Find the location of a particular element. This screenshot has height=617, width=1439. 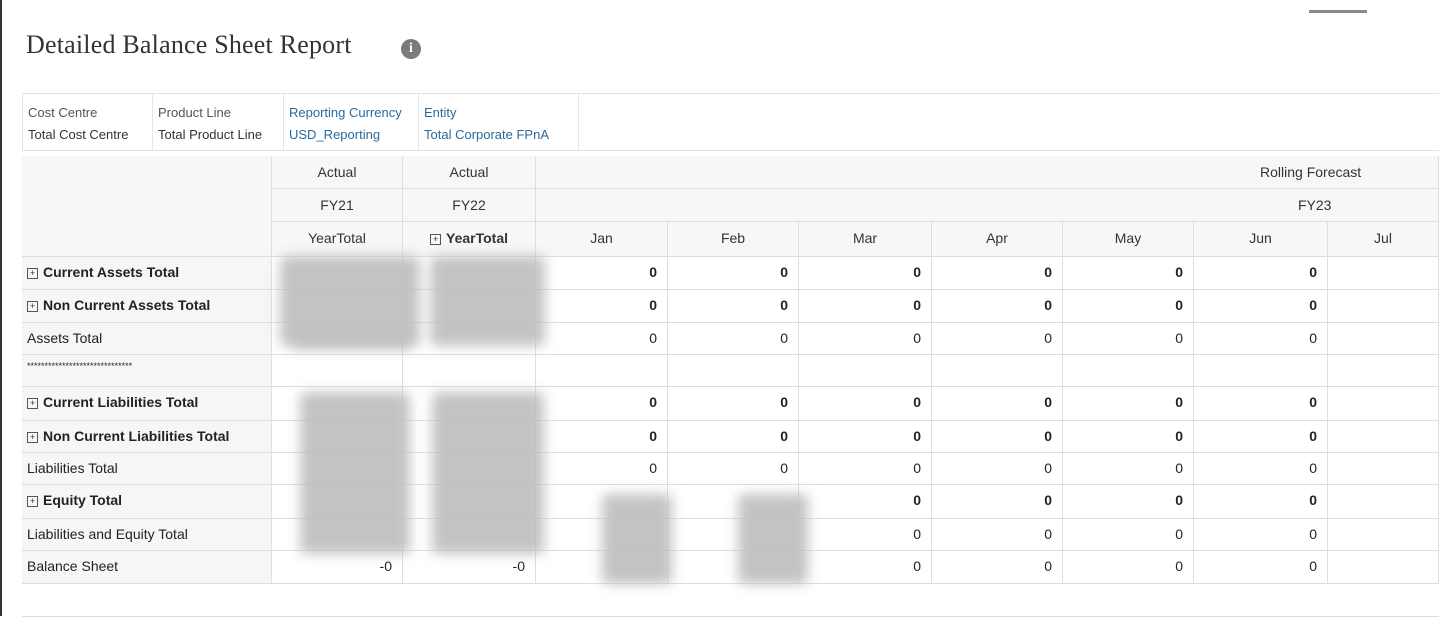

pov-cost-centre: Cost Centre Total Cost Centre is located at coordinates (88, 122).